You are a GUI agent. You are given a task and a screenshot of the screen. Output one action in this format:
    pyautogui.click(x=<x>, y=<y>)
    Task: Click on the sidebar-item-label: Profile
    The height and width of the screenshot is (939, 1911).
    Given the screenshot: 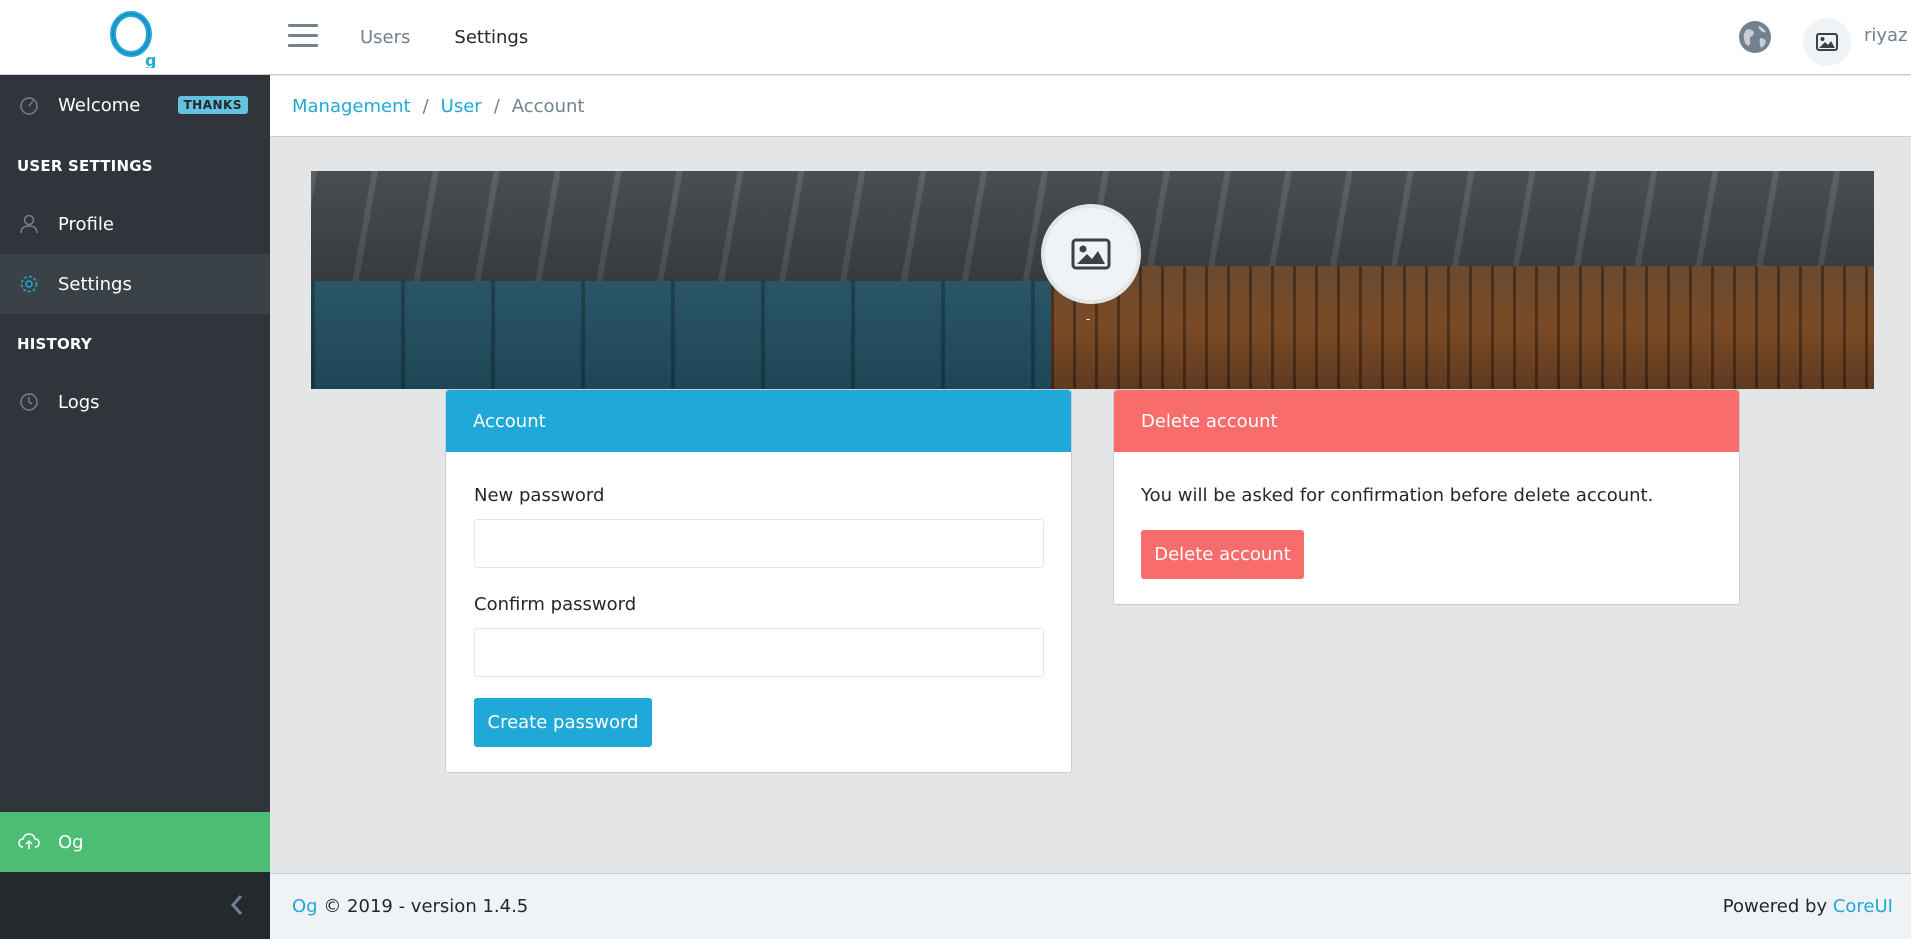 What is the action you would take?
    pyautogui.click(x=86, y=224)
    